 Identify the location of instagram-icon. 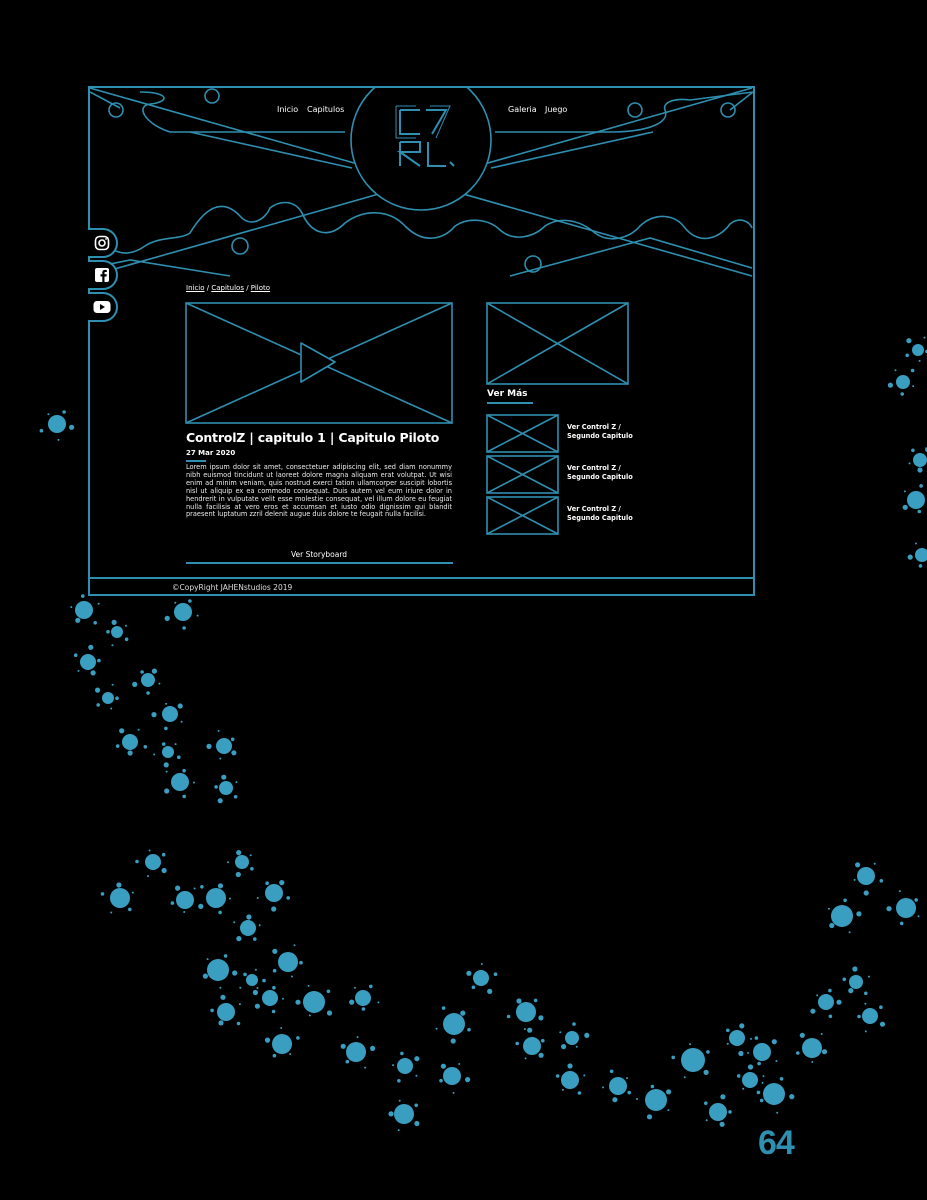
(102, 243).